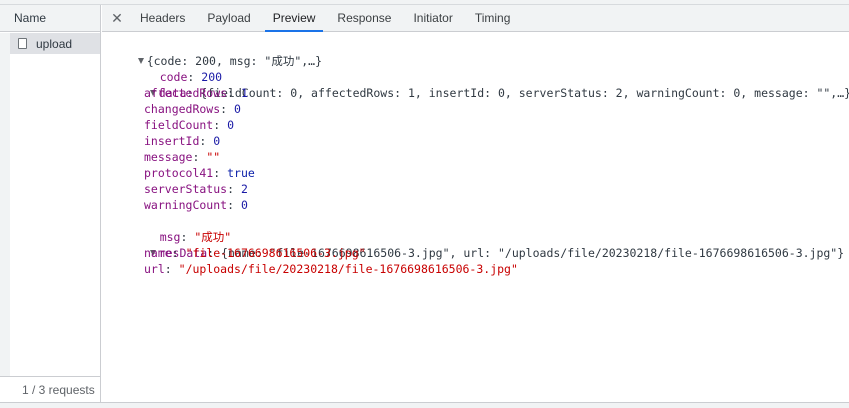 This screenshot has width=849, height=408. Describe the element at coordinates (196, 93) in the screenshot. I see `json-field-row: affectedRows: 1` at that location.